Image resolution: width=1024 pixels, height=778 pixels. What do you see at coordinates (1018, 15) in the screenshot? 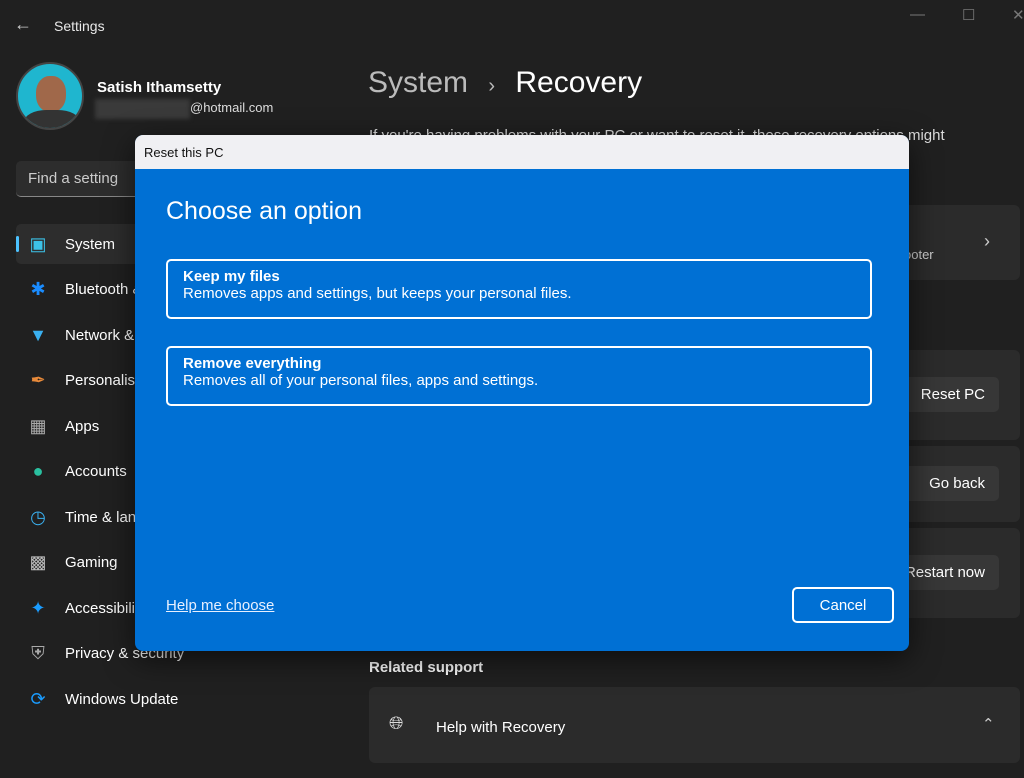
I see `close-button: ✕` at bounding box center [1018, 15].